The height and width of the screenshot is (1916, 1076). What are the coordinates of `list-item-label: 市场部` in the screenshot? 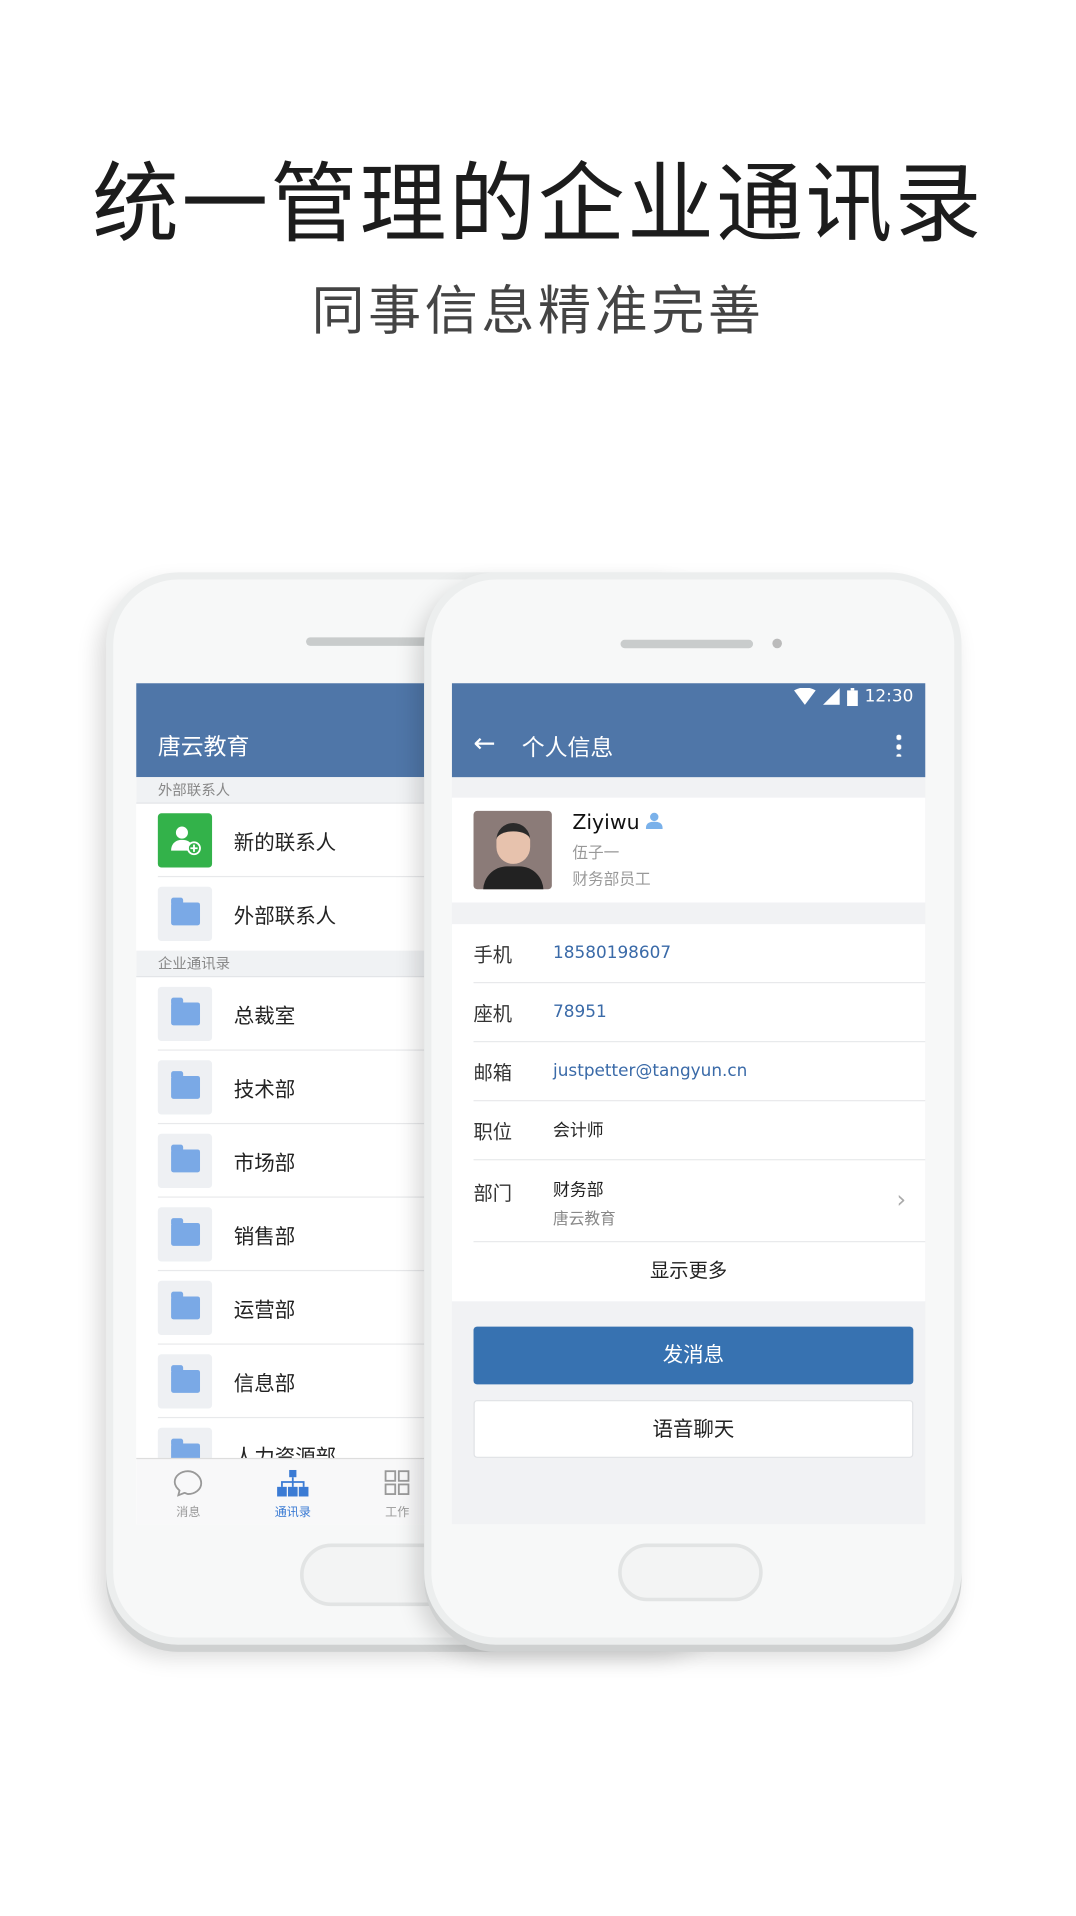 It's located at (264, 1163).